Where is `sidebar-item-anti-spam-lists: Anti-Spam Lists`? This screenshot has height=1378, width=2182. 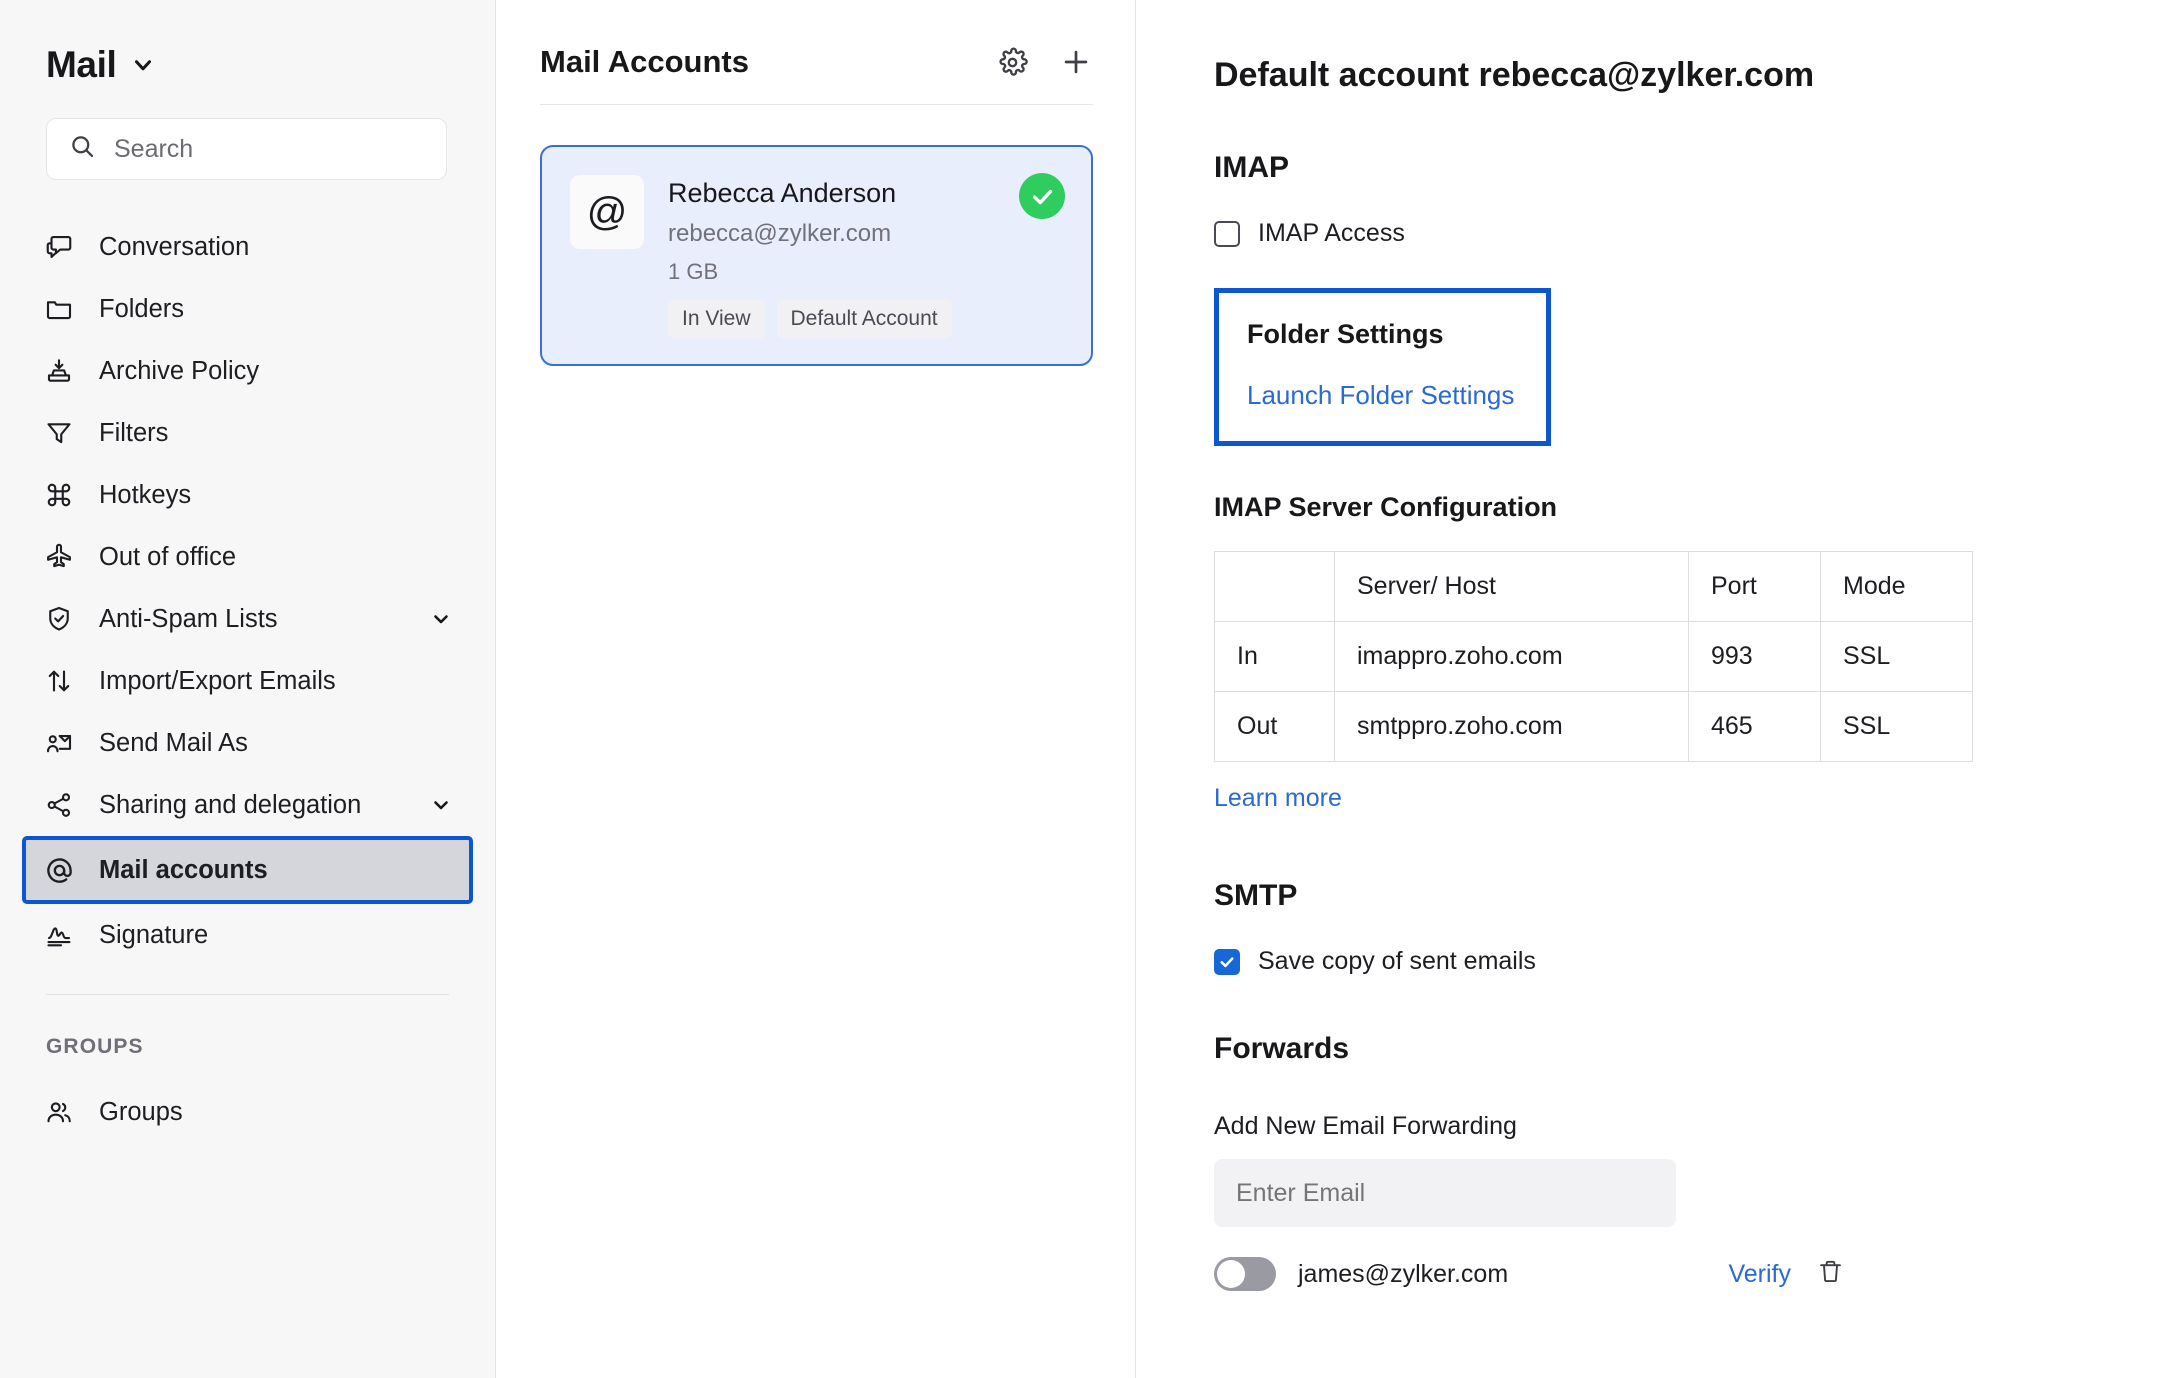 sidebar-item-anti-spam-lists: Anti-Spam Lists is located at coordinates (247, 619).